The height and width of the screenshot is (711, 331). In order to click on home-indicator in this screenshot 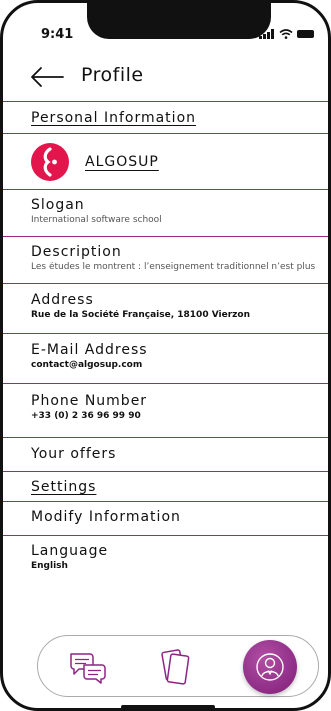, I will do `click(168, 706)`.